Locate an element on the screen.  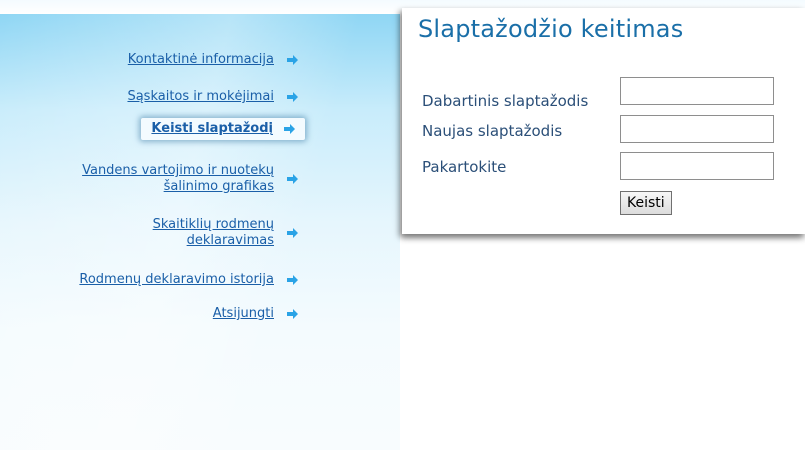
sidebar-item-contact-info: Kontaktinė informacija is located at coordinates (214, 60).